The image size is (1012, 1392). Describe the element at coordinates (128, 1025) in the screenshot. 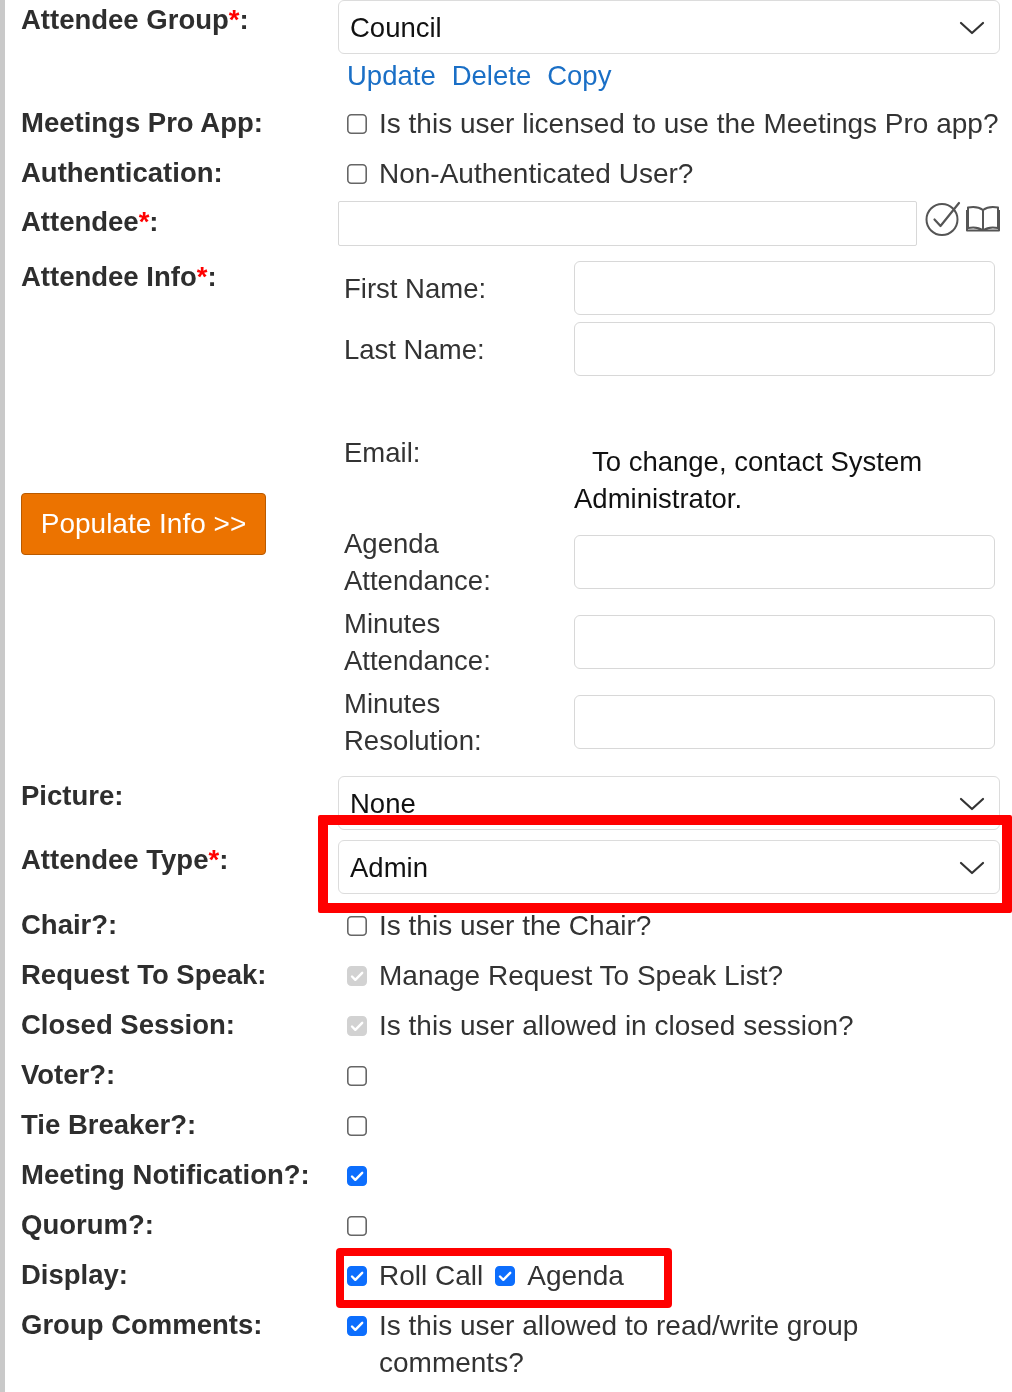

I see `field-label: Closed Session:` at that location.